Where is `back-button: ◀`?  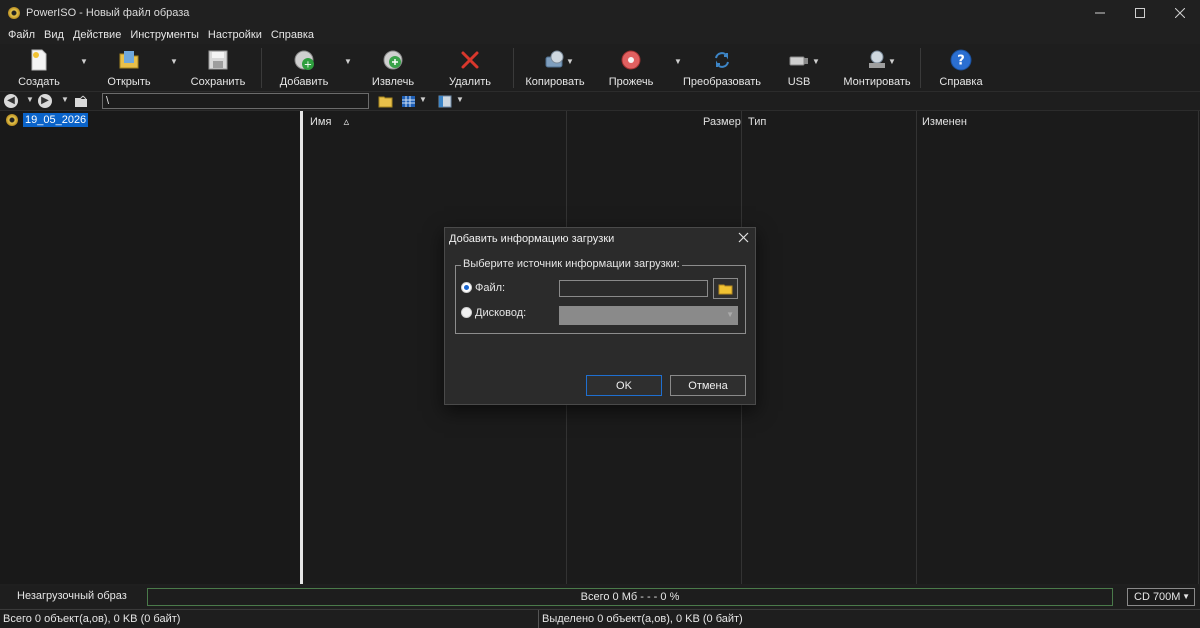
back-button: ◀ is located at coordinates (11, 101).